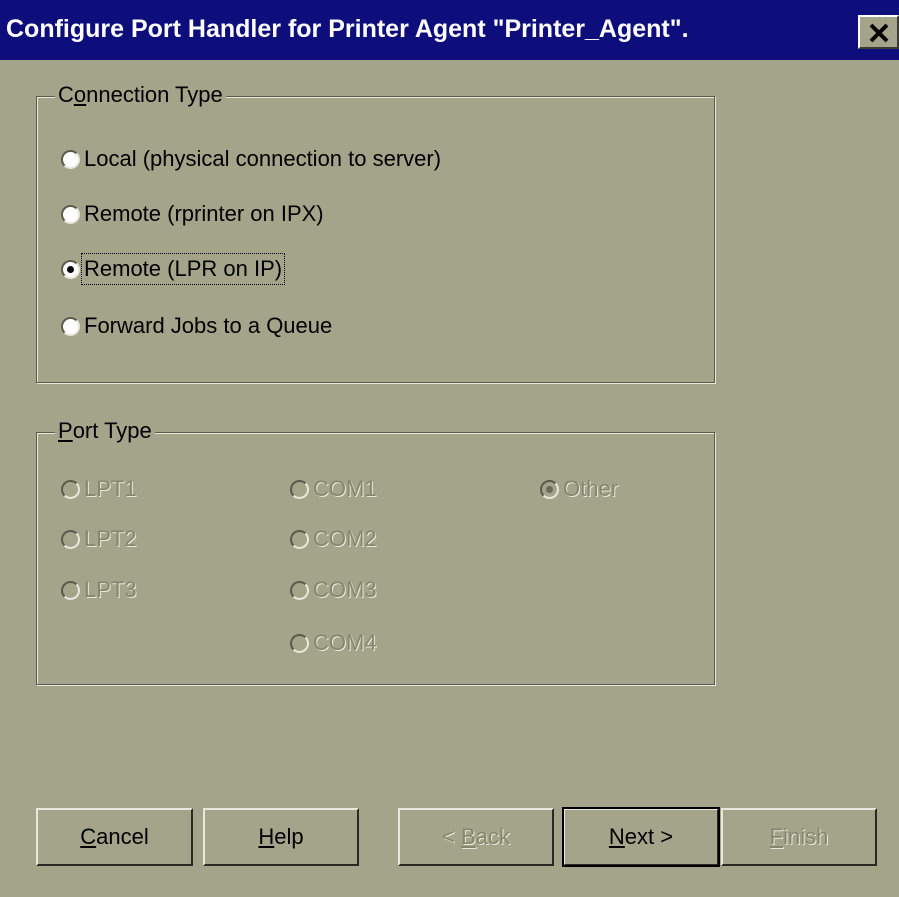 This screenshot has height=897, width=899. I want to click on radio-lpt3: LPT3, so click(99, 590).